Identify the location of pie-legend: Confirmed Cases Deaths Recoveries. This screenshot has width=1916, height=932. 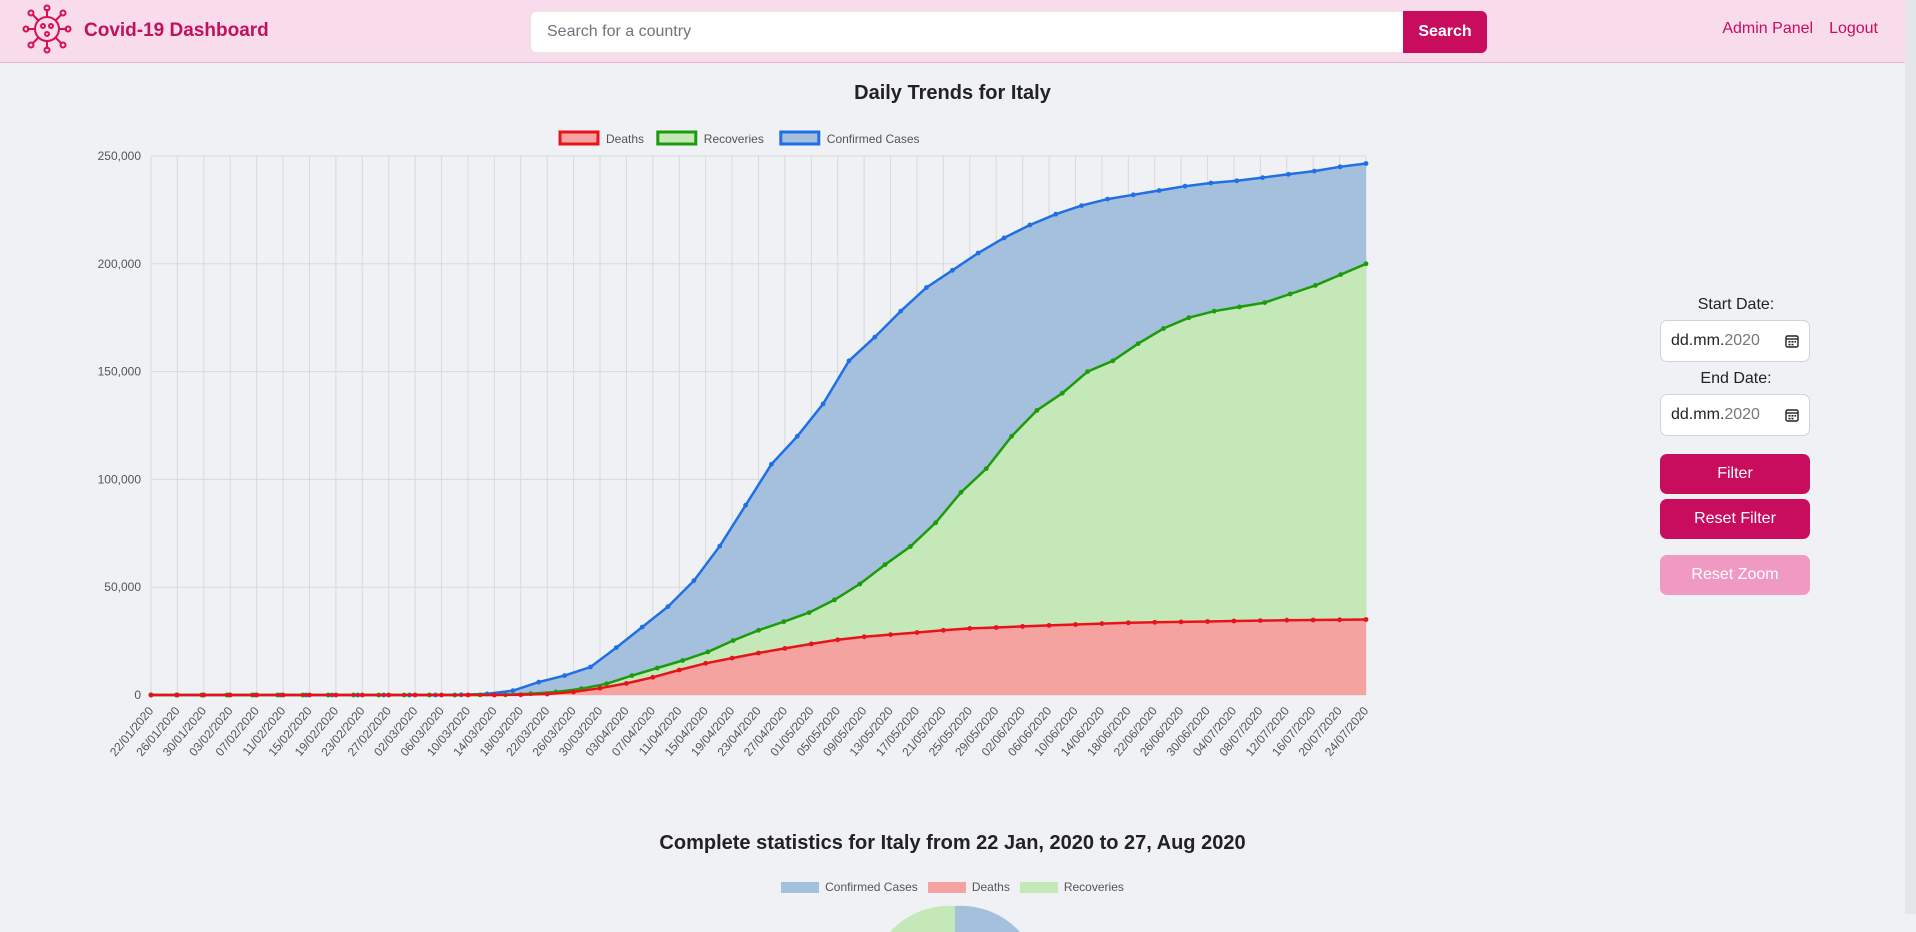
(952, 887).